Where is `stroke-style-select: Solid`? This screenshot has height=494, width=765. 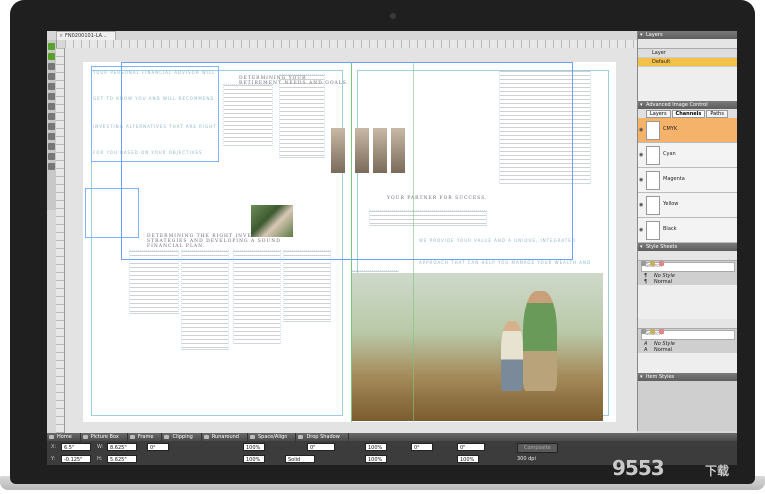 stroke-style-select: Solid is located at coordinates (300, 459).